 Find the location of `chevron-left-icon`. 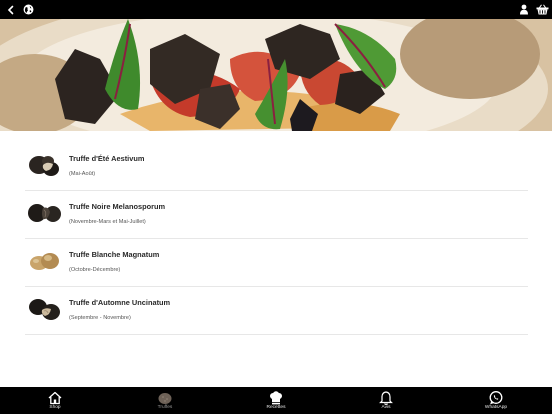

chevron-left-icon is located at coordinates (10, 9).